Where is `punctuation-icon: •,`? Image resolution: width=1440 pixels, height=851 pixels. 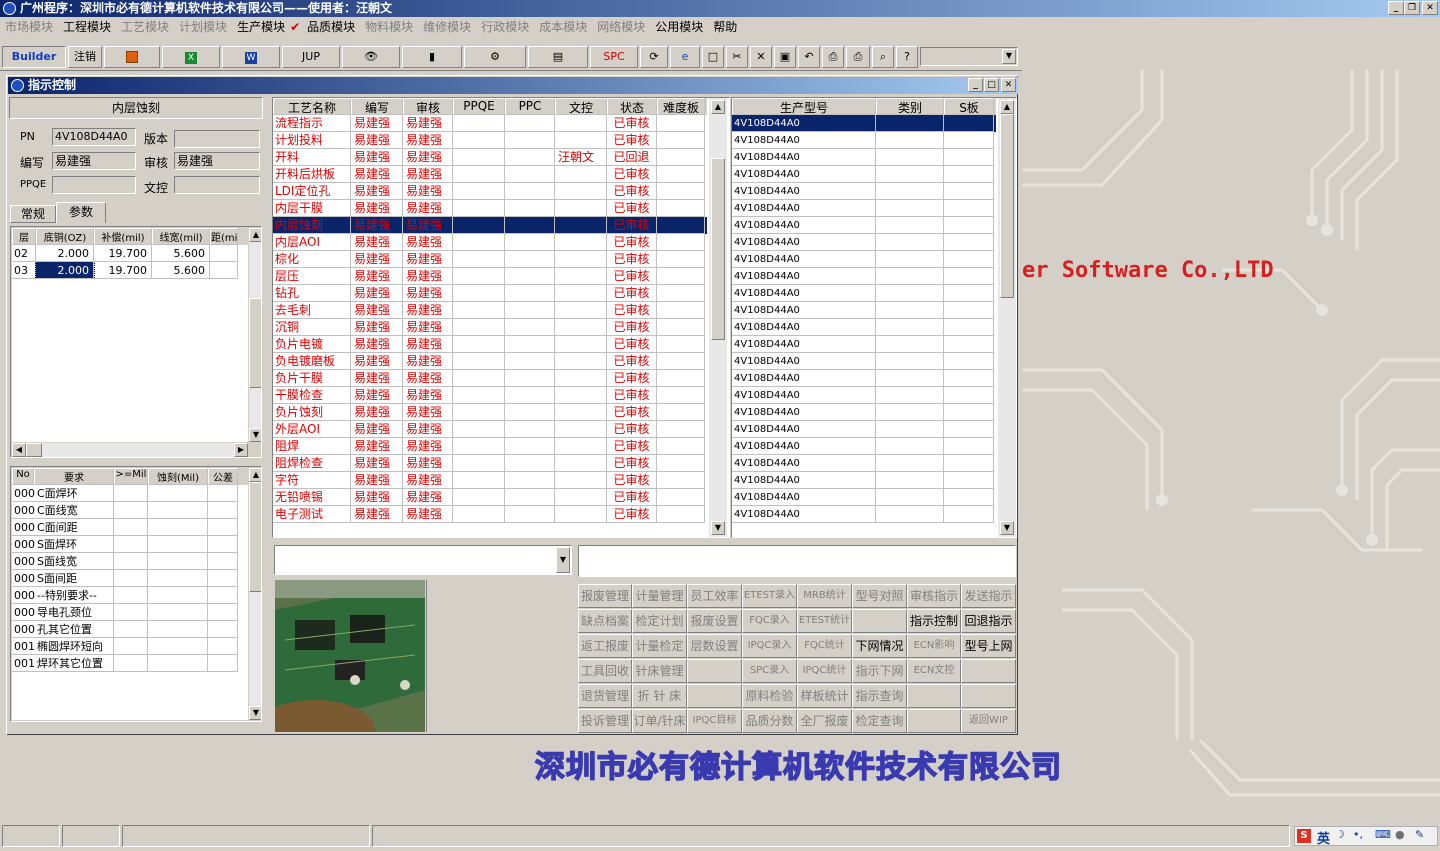 punctuation-icon: •, is located at coordinates (1358, 834).